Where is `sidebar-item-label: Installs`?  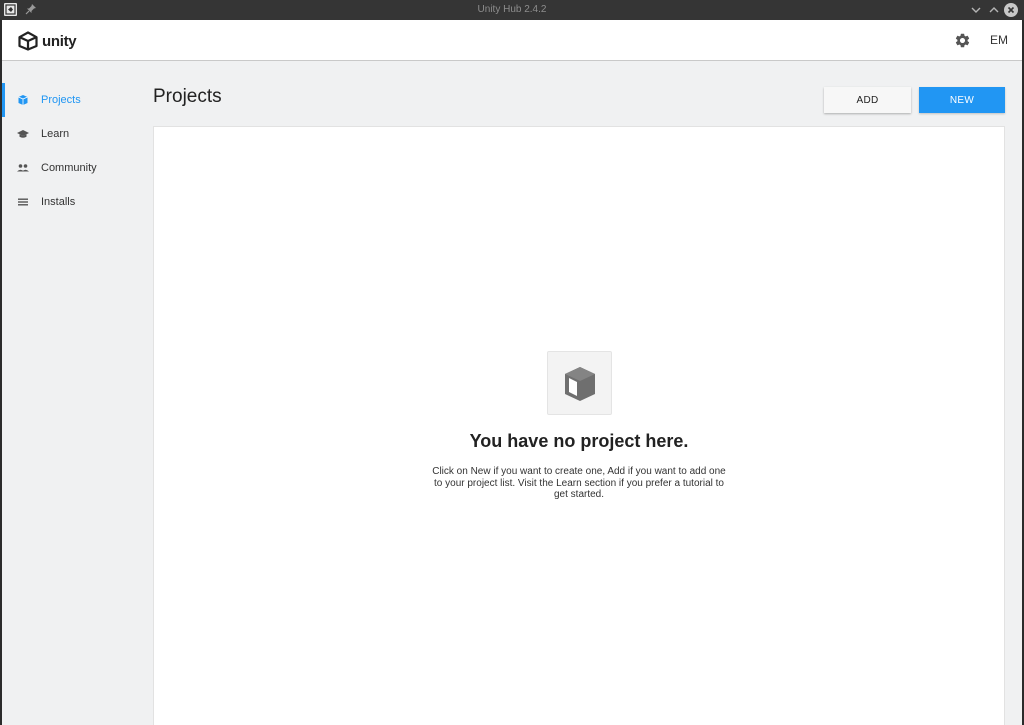
sidebar-item-label: Installs is located at coordinates (58, 202).